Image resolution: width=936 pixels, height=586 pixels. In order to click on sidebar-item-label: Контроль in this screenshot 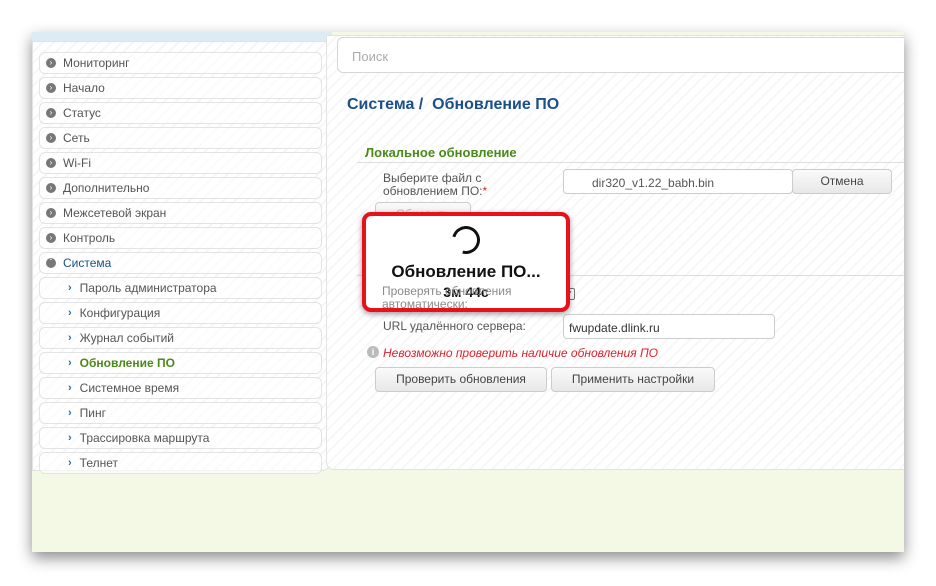, I will do `click(89, 238)`.